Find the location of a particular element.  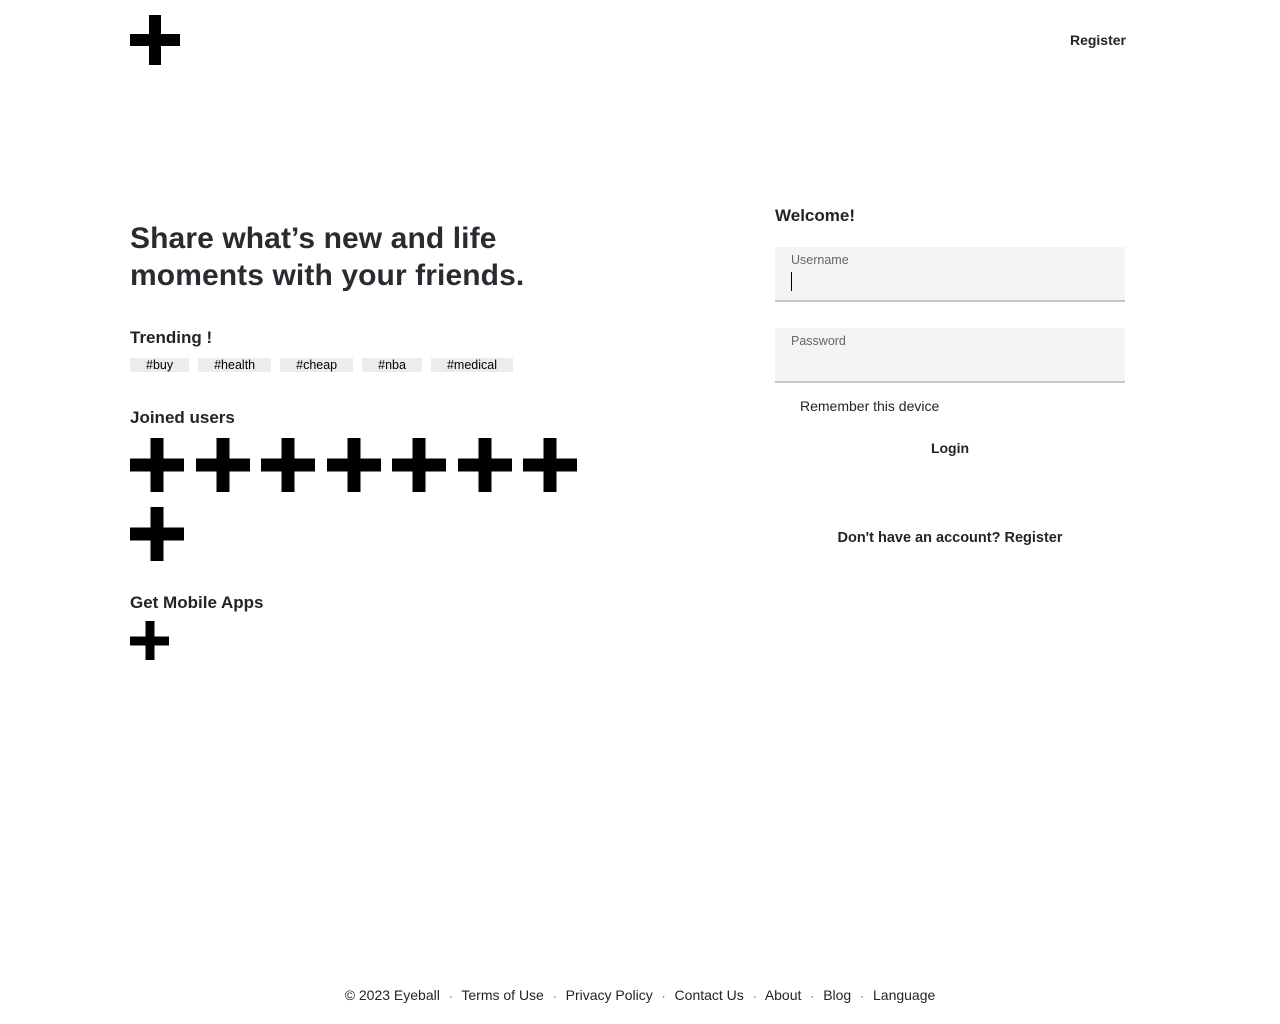

tag-nba: #nba is located at coordinates (392, 365).